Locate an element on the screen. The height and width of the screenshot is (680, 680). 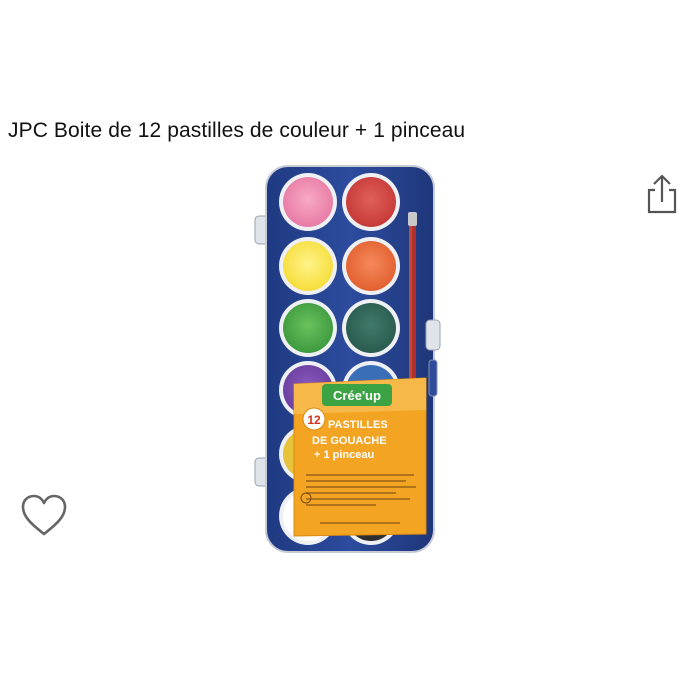
label-line1: PASTILLES is located at coordinates (358, 425).